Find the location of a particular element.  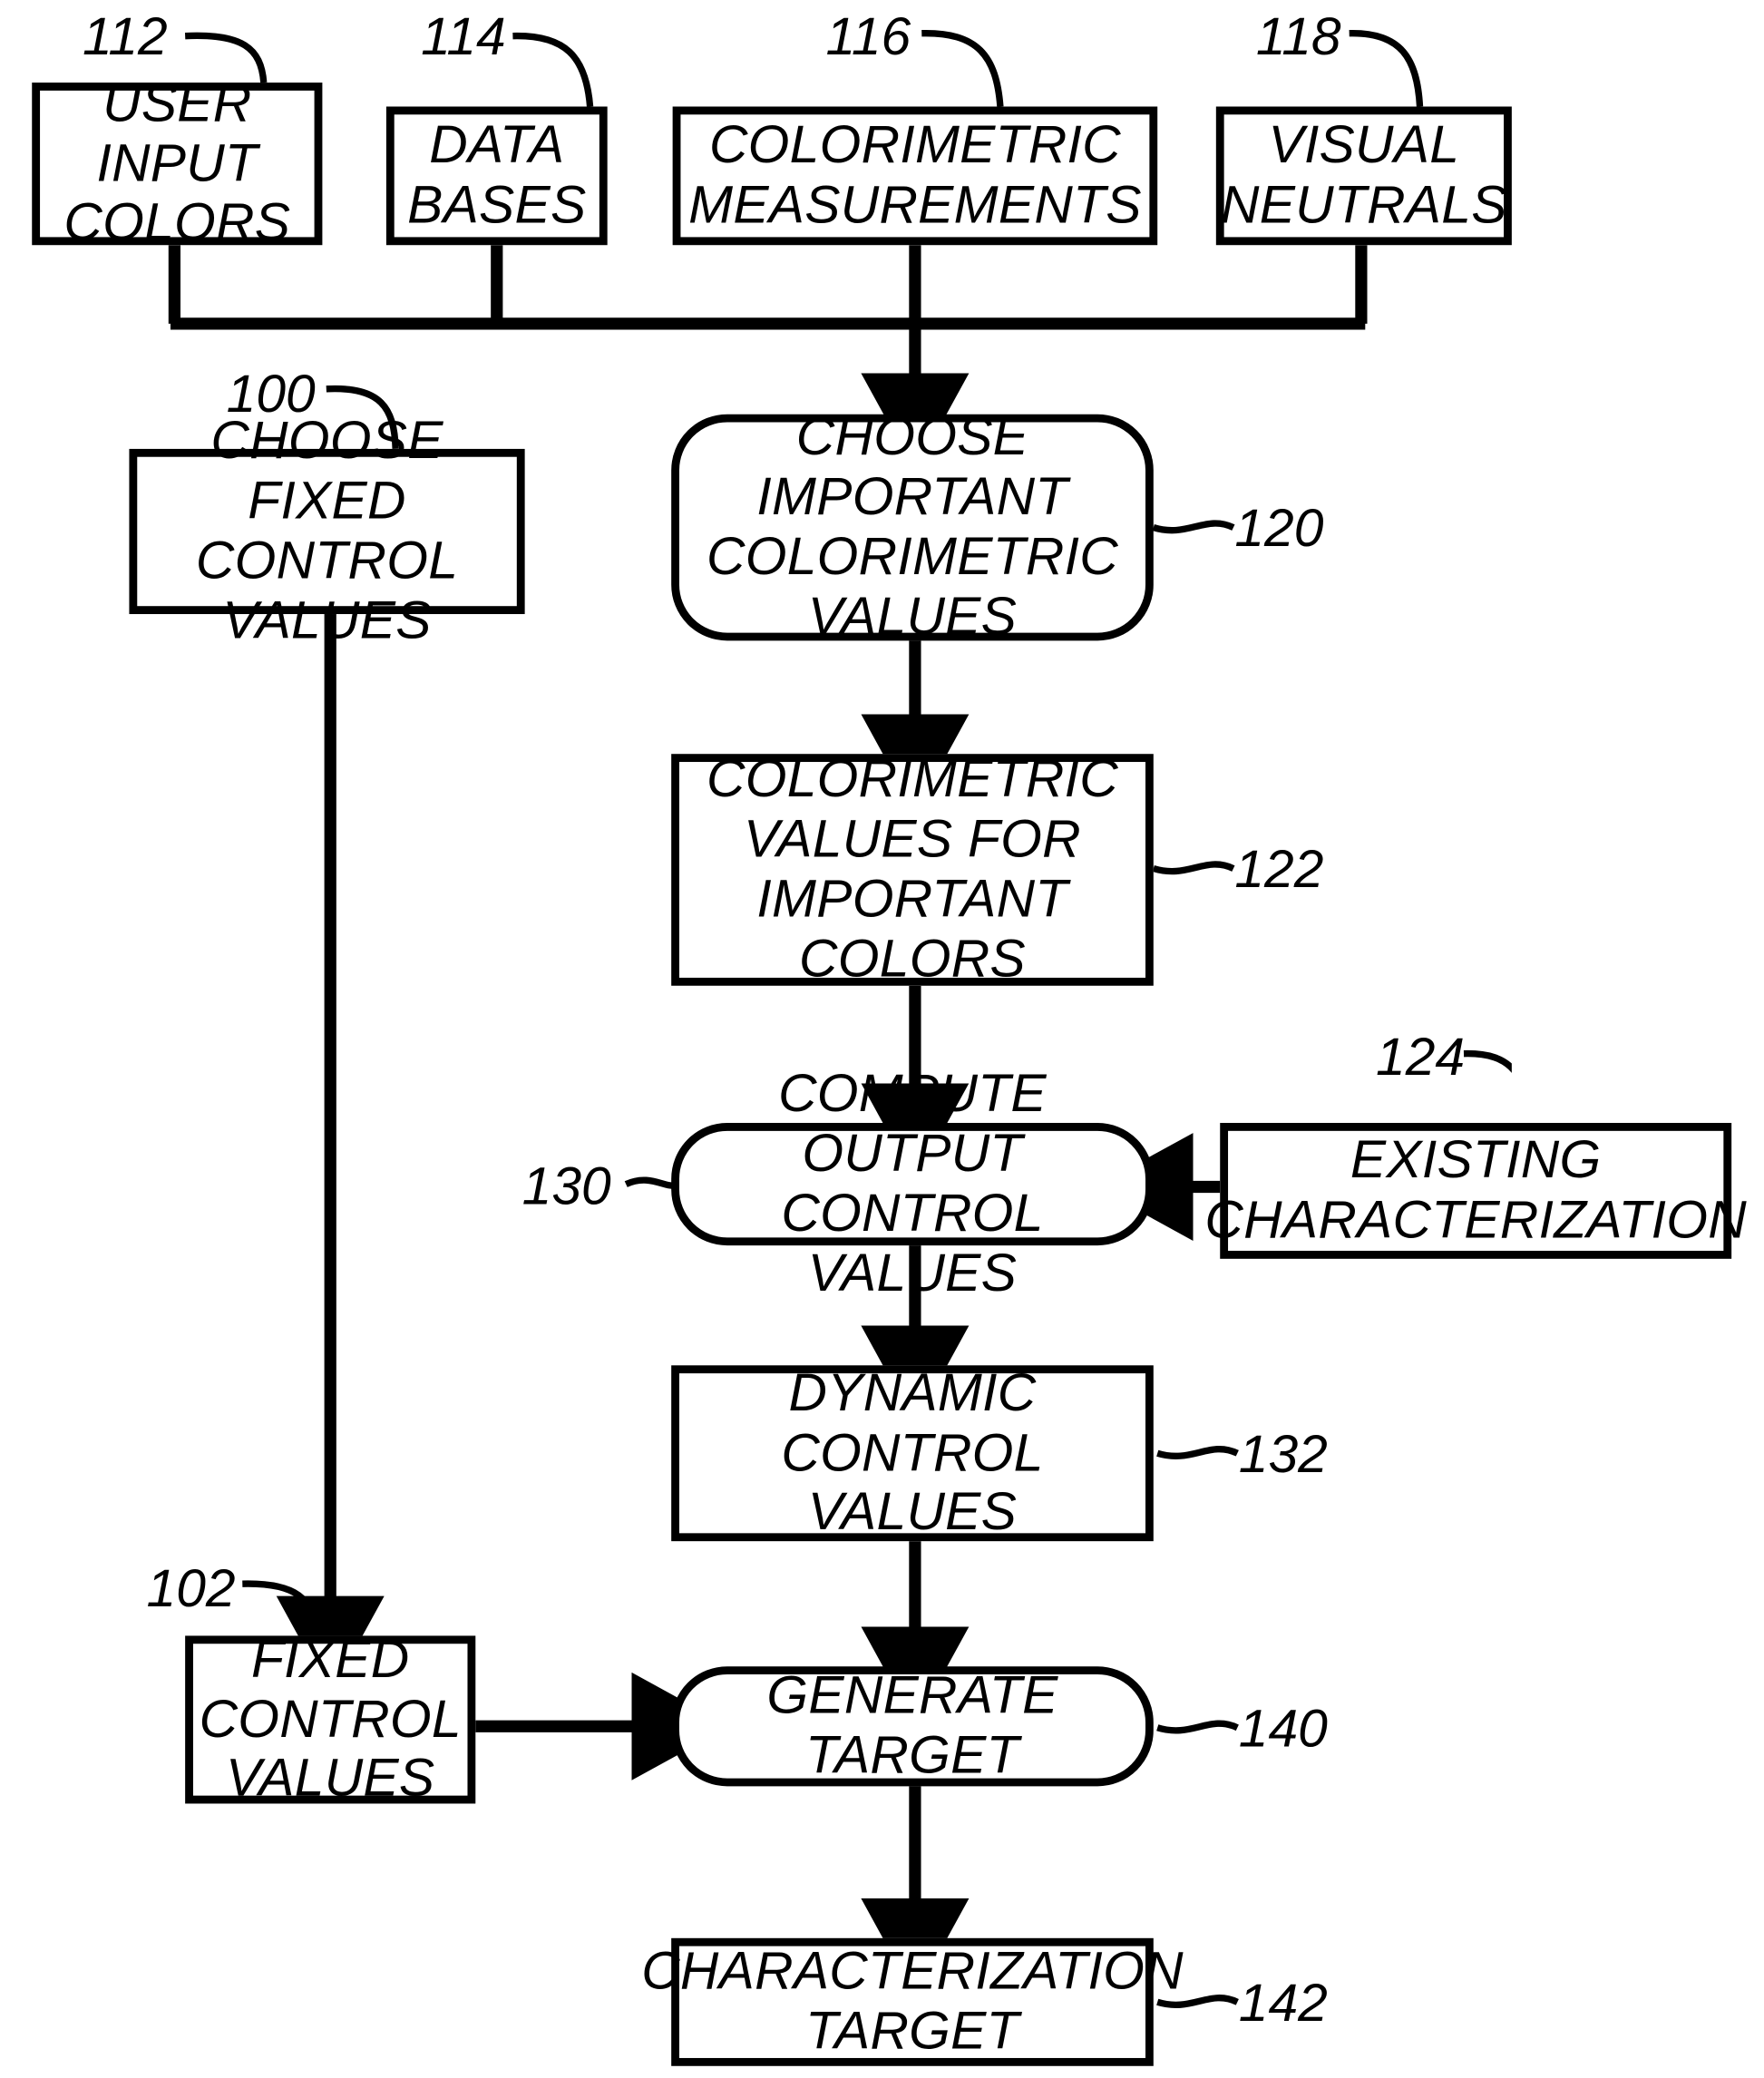

node-label: FIXED CONTROL VALUES is located at coordinates (330, 1719).